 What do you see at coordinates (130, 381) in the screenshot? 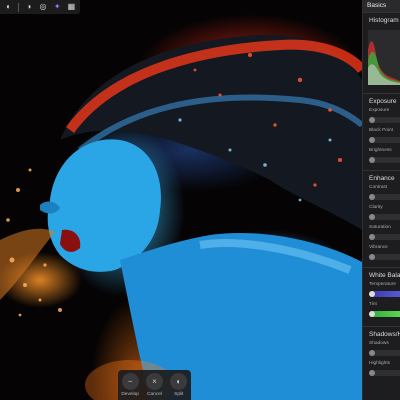
I see `minus-icon: −` at bounding box center [130, 381].